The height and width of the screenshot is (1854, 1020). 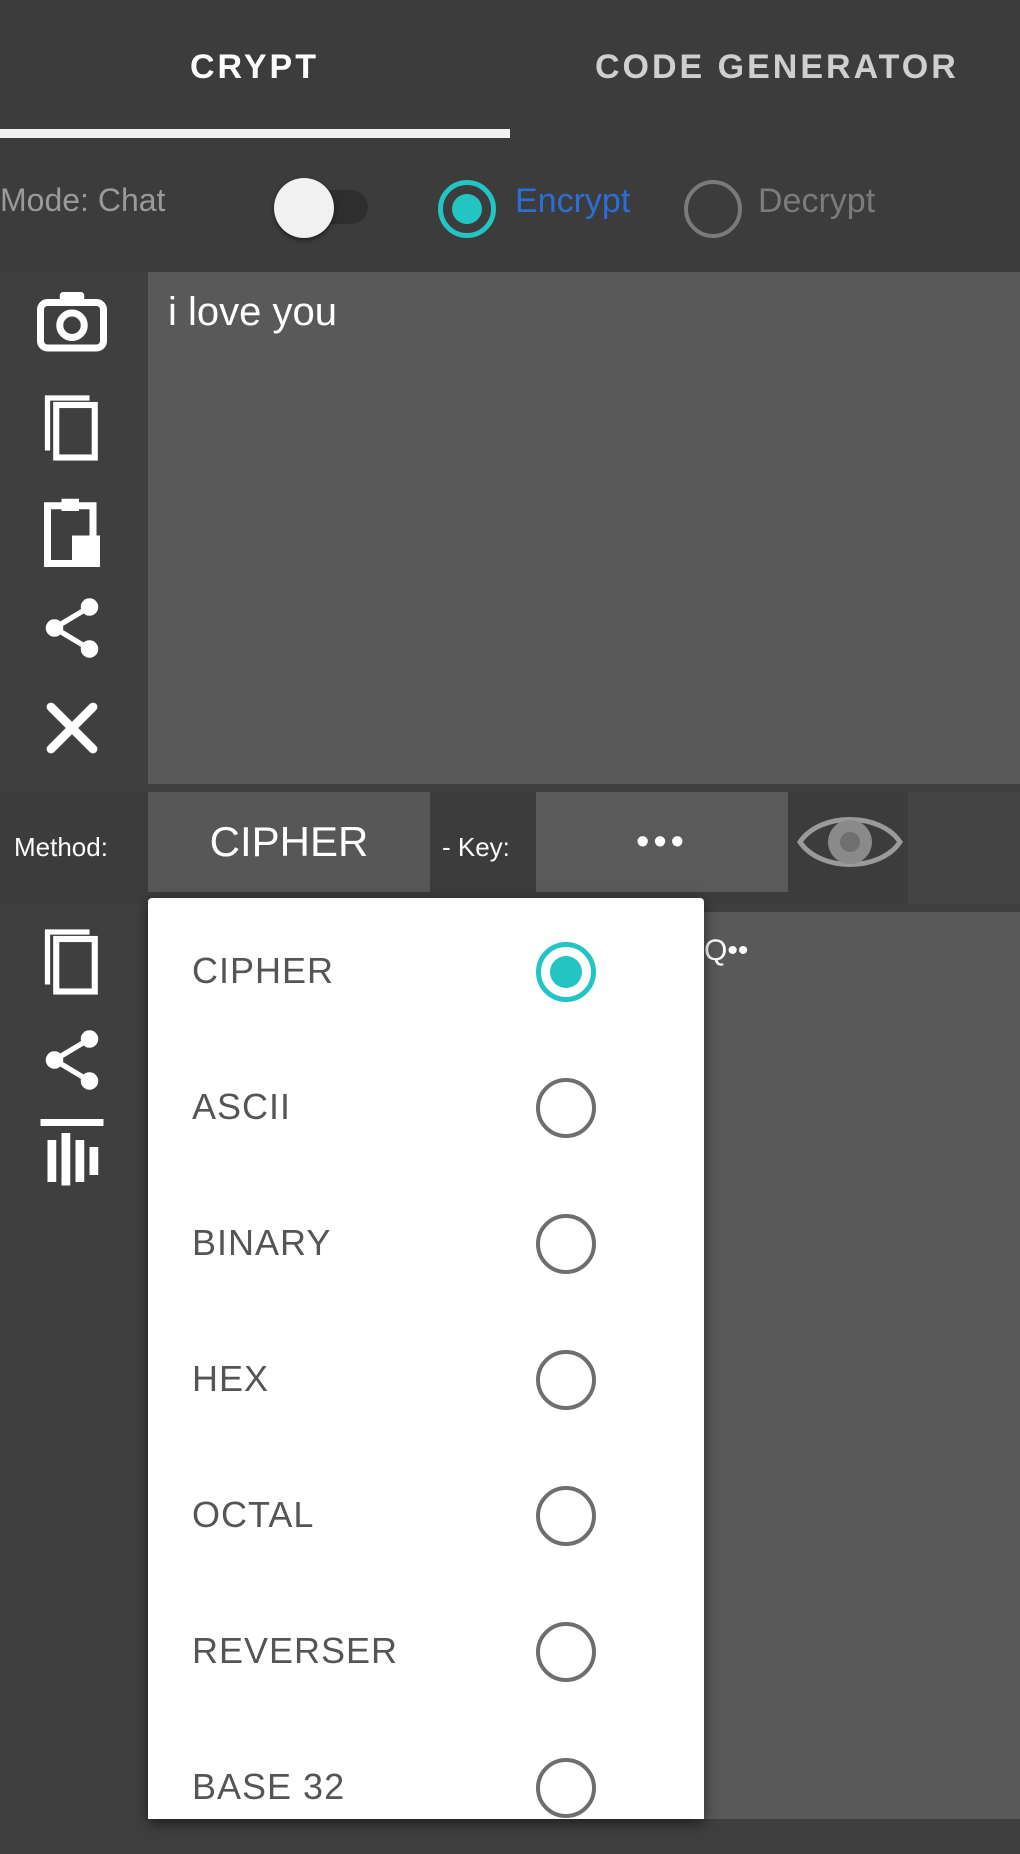 I want to click on method-option-octal: OCTAL, so click(x=426, y=1514).